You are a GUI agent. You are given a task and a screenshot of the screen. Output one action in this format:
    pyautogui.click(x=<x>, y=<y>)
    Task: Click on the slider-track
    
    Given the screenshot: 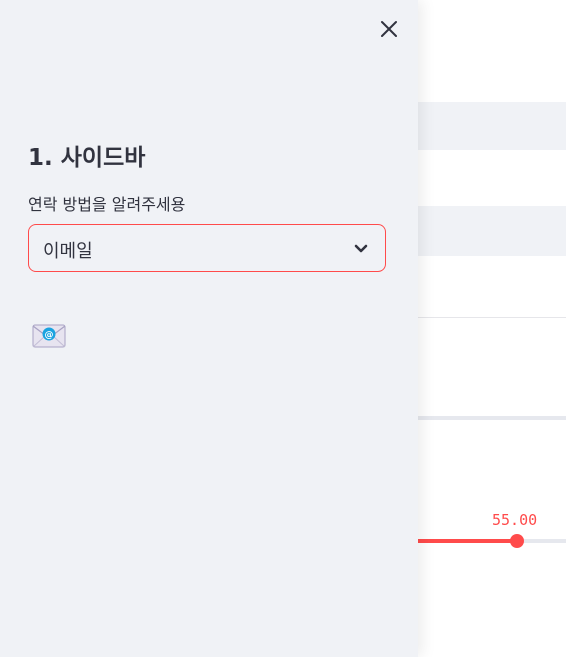 What is the action you would take?
    pyautogui.click(x=492, y=541)
    